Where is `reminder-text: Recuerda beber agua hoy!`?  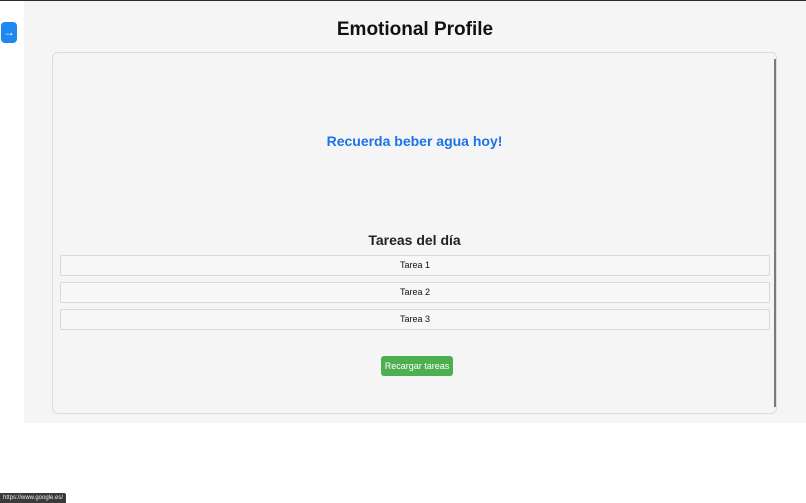 reminder-text: Recuerda beber agua hoy! is located at coordinates (414, 141).